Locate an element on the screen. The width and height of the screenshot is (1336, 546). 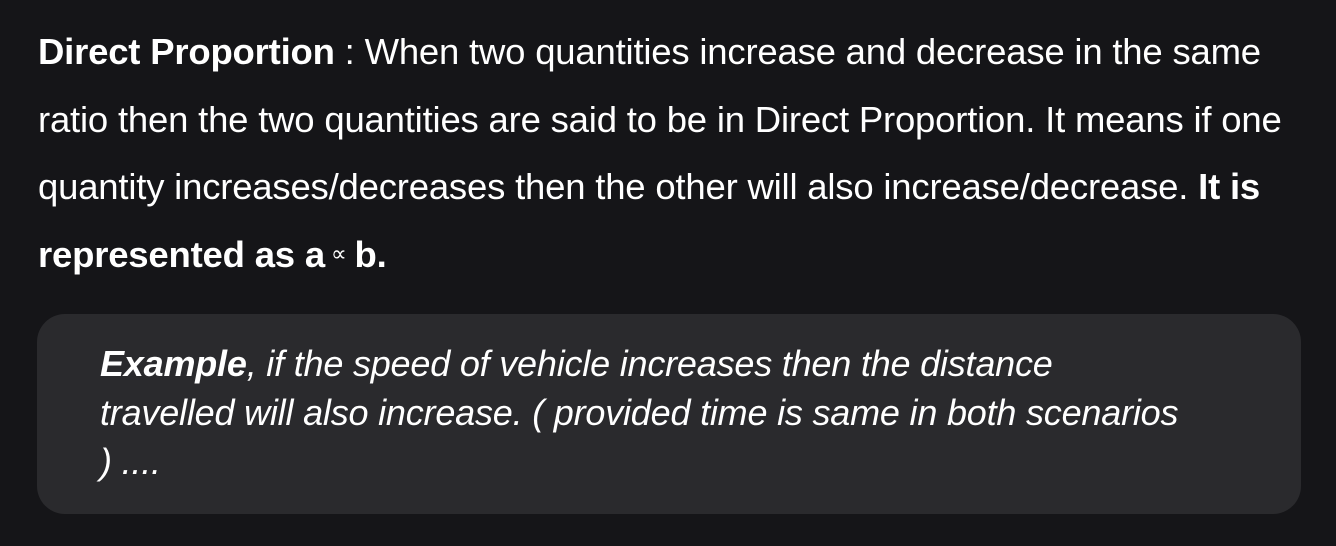
example-label: Example is located at coordinates (173, 363).